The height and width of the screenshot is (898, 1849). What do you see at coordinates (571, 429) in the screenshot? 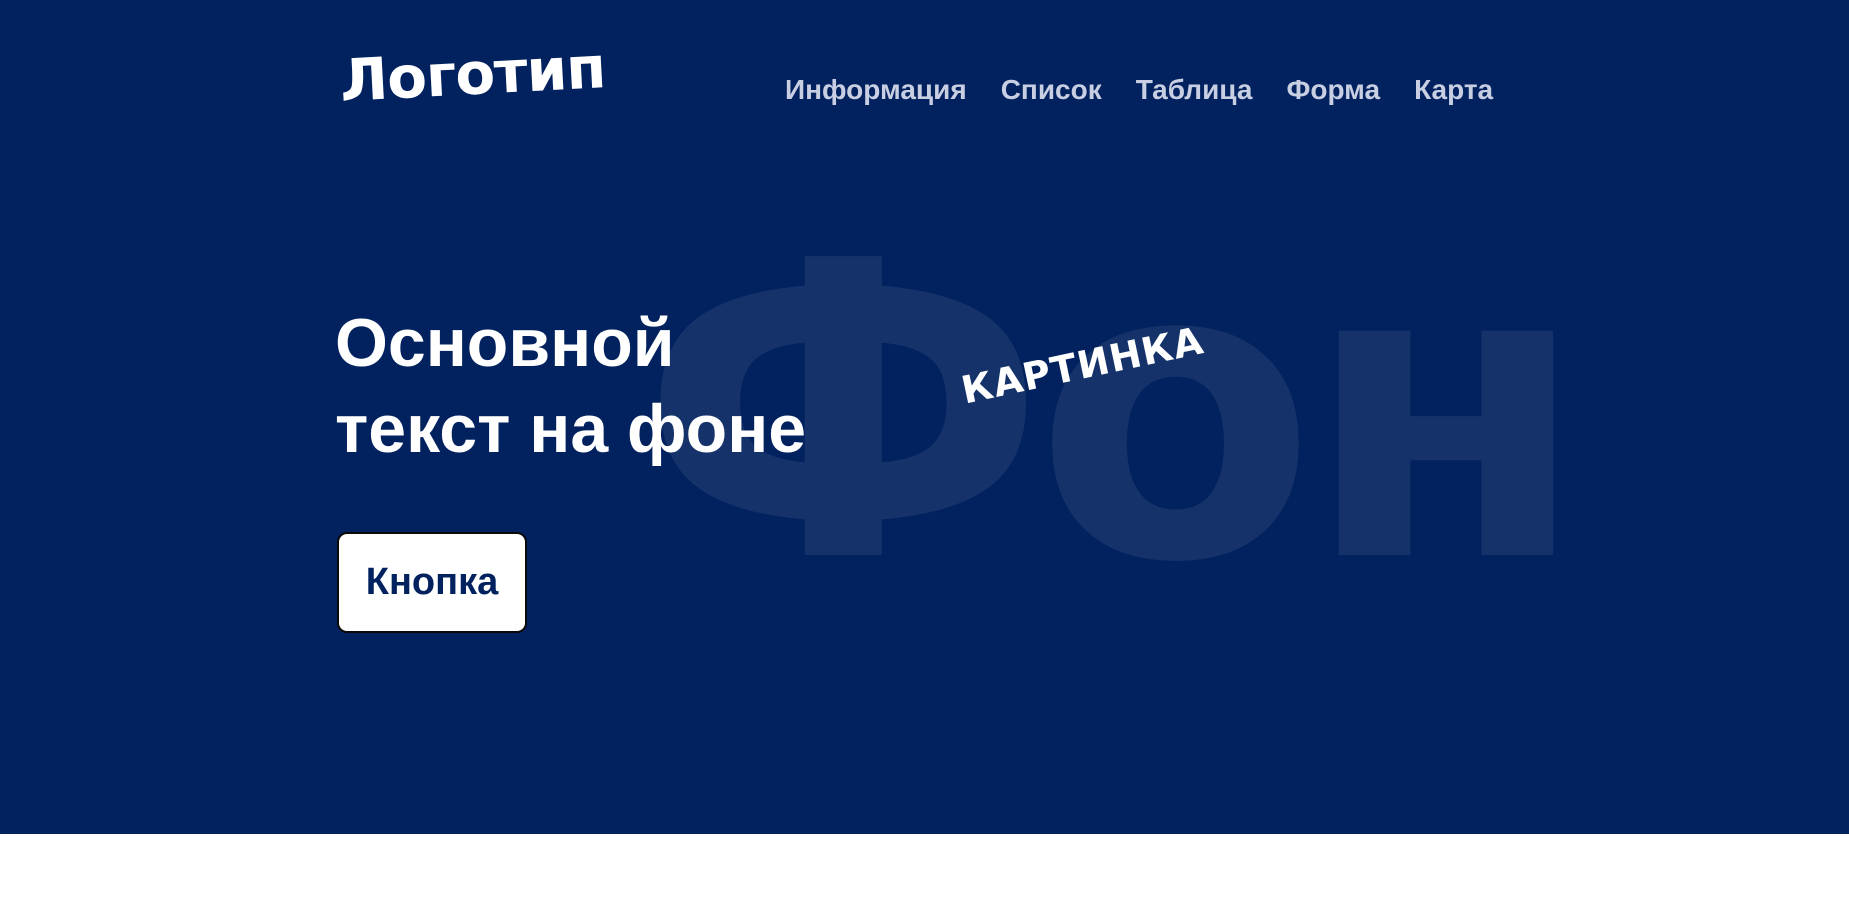
I see `hero-headline-line-2: текст на фоне` at bounding box center [571, 429].